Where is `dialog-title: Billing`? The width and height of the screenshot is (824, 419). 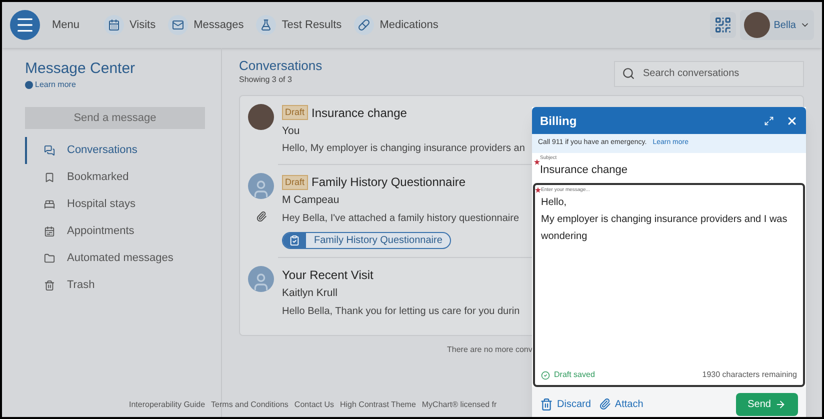 dialog-title: Billing is located at coordinates (558, 121).